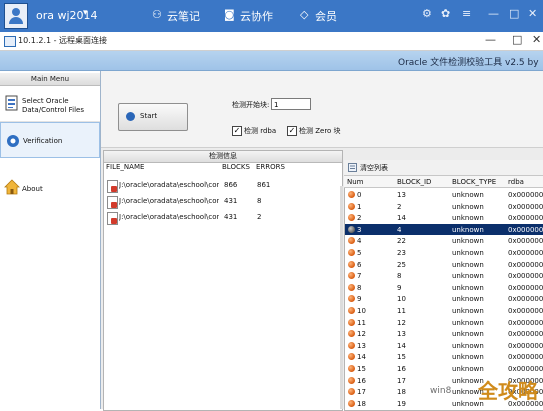  What do you see at coordinates (50, 188) in the screenshot?
I see `menu-item-about: About` at bounding box center [50, 188].